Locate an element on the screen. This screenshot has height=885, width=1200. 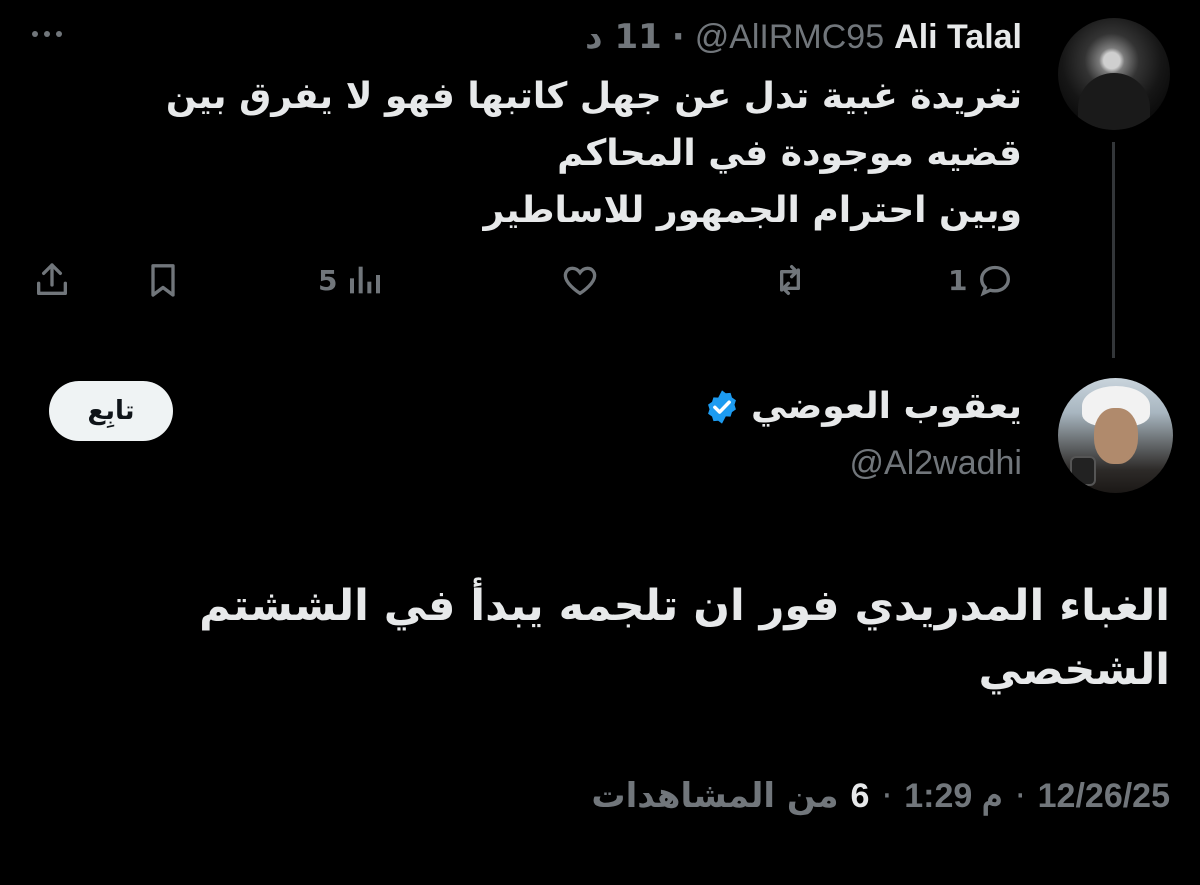
views-label: من المشاهدات is located at coordinates (714, 796).